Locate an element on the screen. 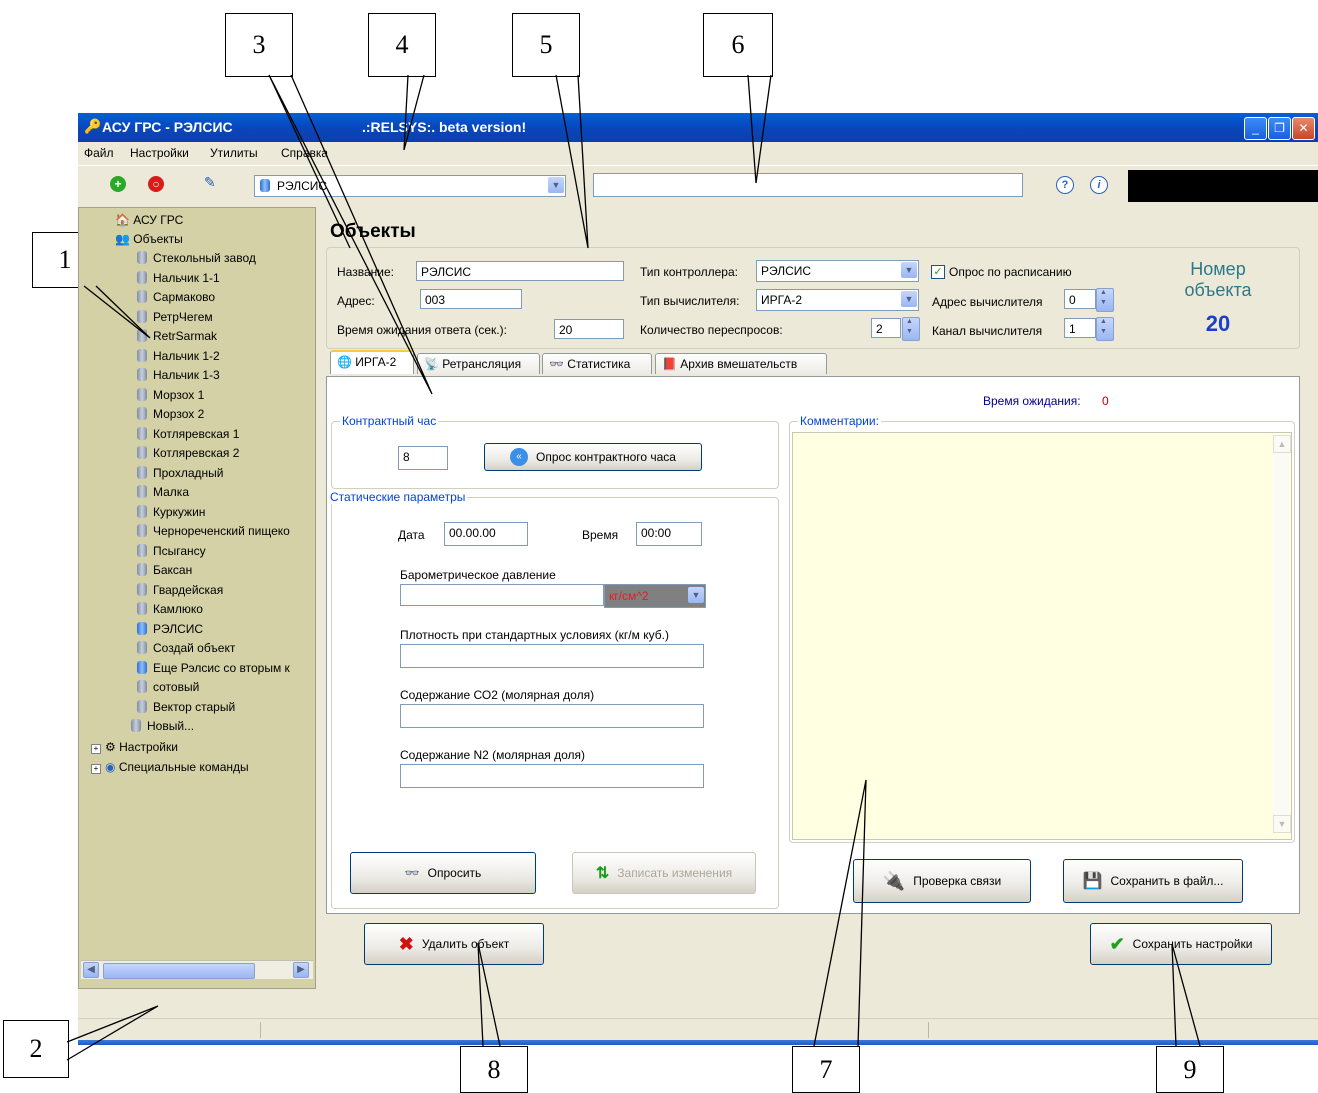 This screenshot has width=1318, height=1093. edit-icon: ✎ is located at coordinates (210, 182).